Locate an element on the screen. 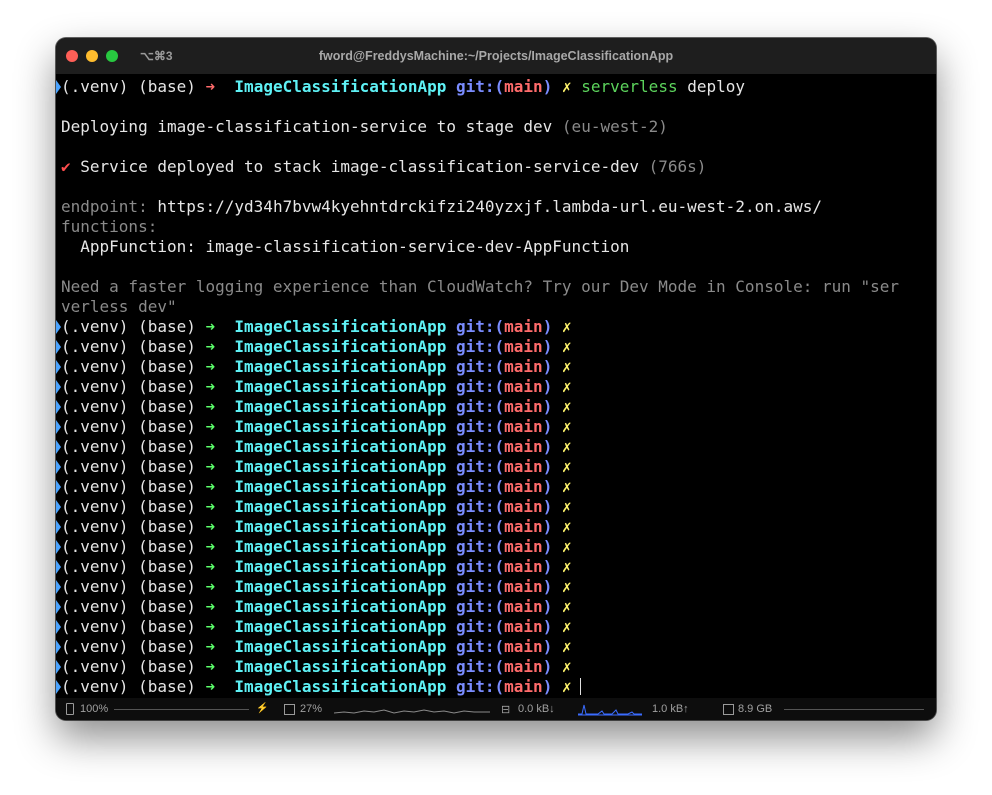  network-up: 1.0 kB↑ is located at coordinates (670, 709).